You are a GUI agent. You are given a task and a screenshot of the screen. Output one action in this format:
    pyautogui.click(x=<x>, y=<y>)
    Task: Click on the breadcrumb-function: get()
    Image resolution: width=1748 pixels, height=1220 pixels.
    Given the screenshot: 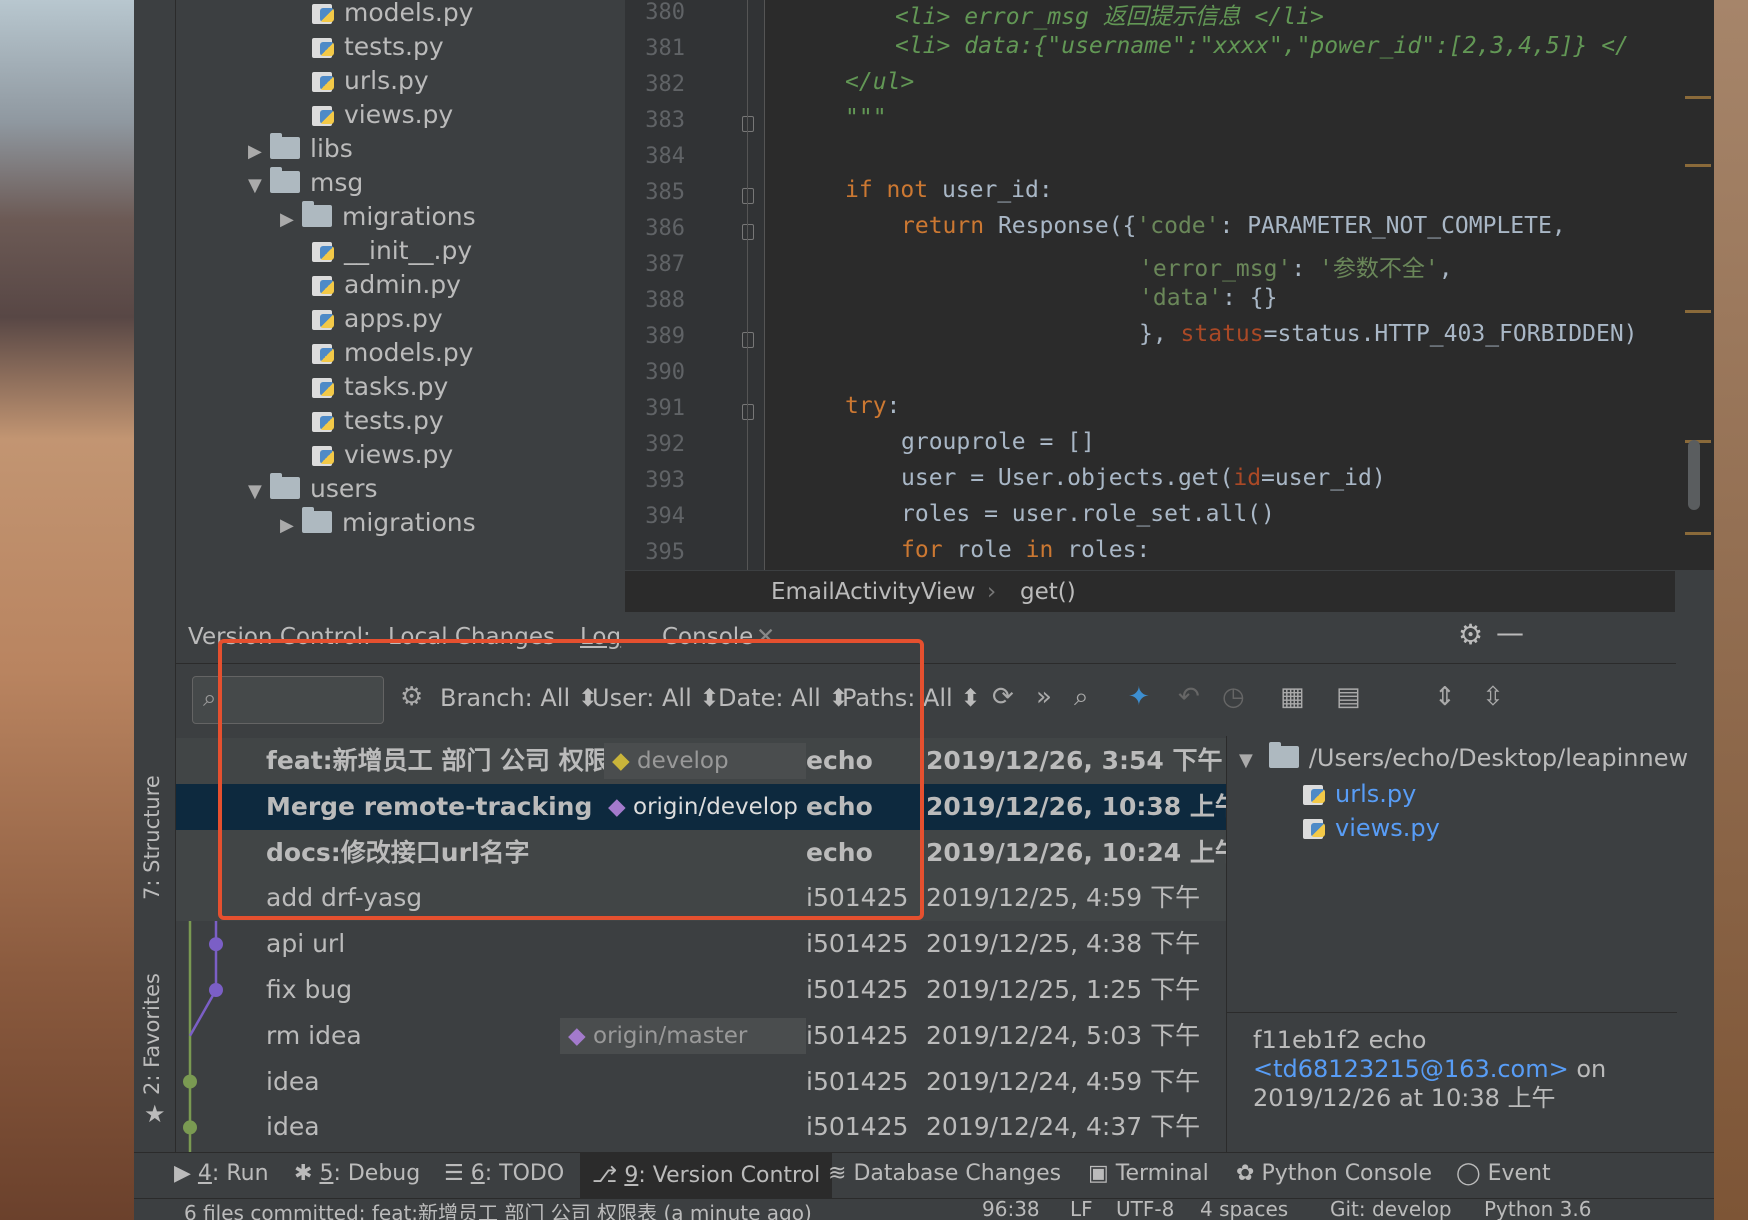 What is the action you would take?
    pyautogui.click(x=1048, y=592)
    